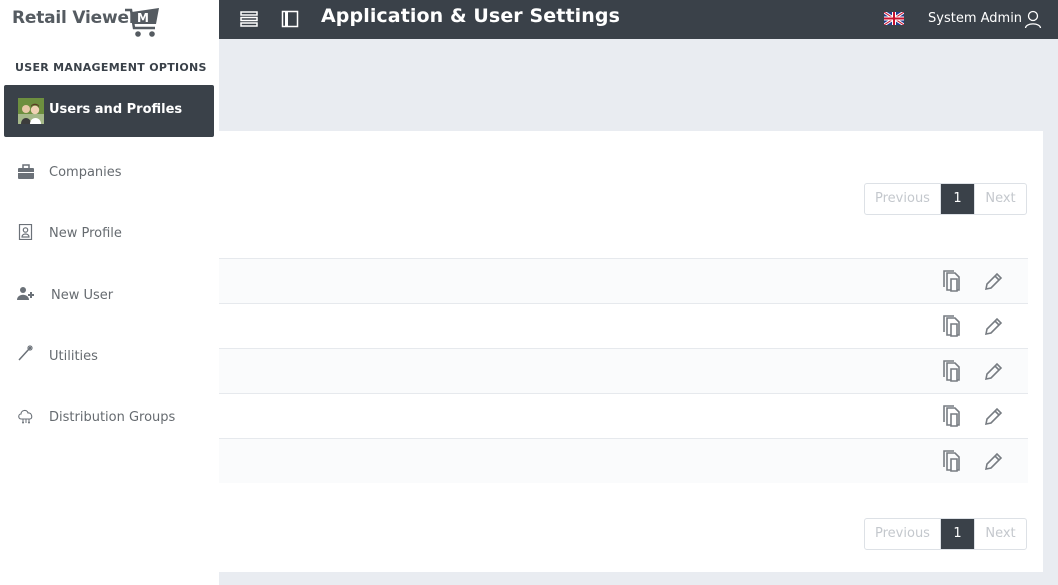  Describe the element at coordinates (25, 232) in the screenshot. I see `profile-card-icon` at that location.